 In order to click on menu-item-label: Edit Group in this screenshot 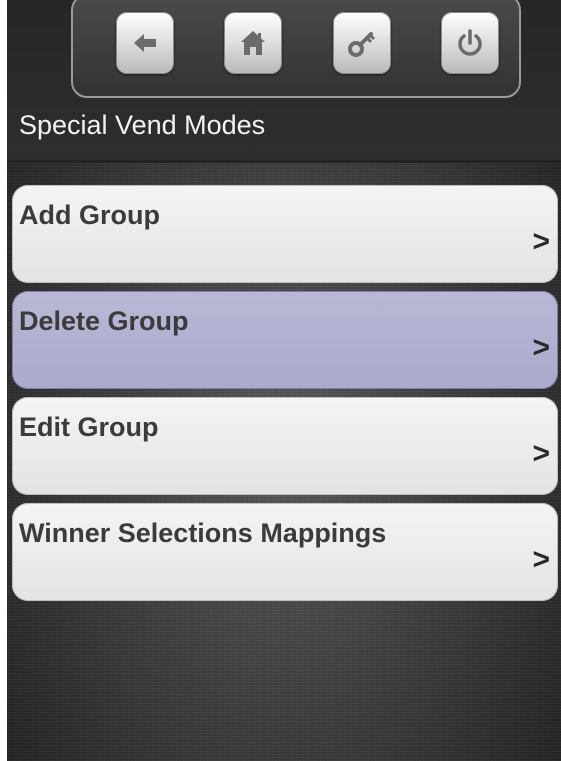, I will do `click(89, 427)`.